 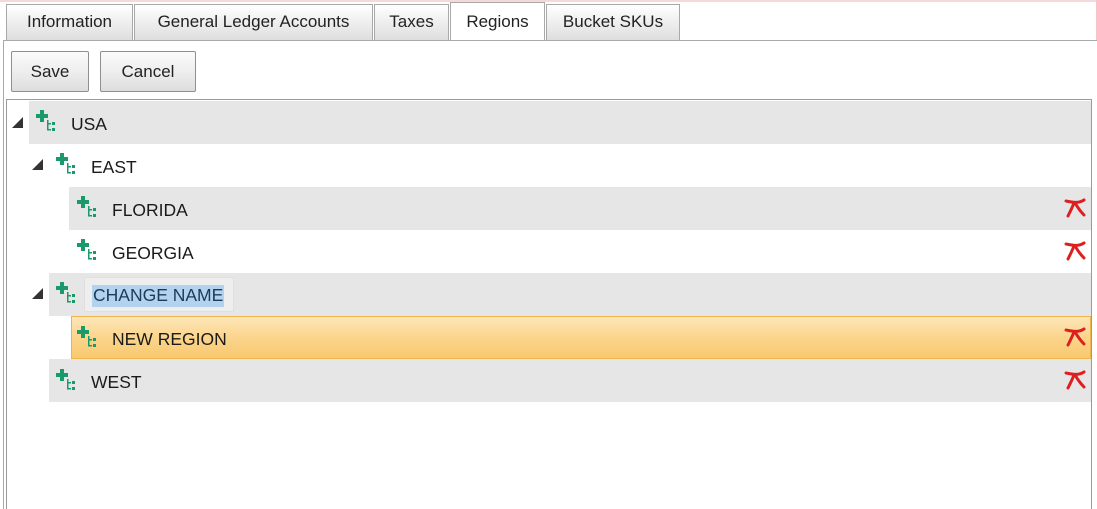 What do you see at coordinates (169, 339) in the screenshot?
I see `tree-node-label: NEW REGION` at bounding box center [169, 339].